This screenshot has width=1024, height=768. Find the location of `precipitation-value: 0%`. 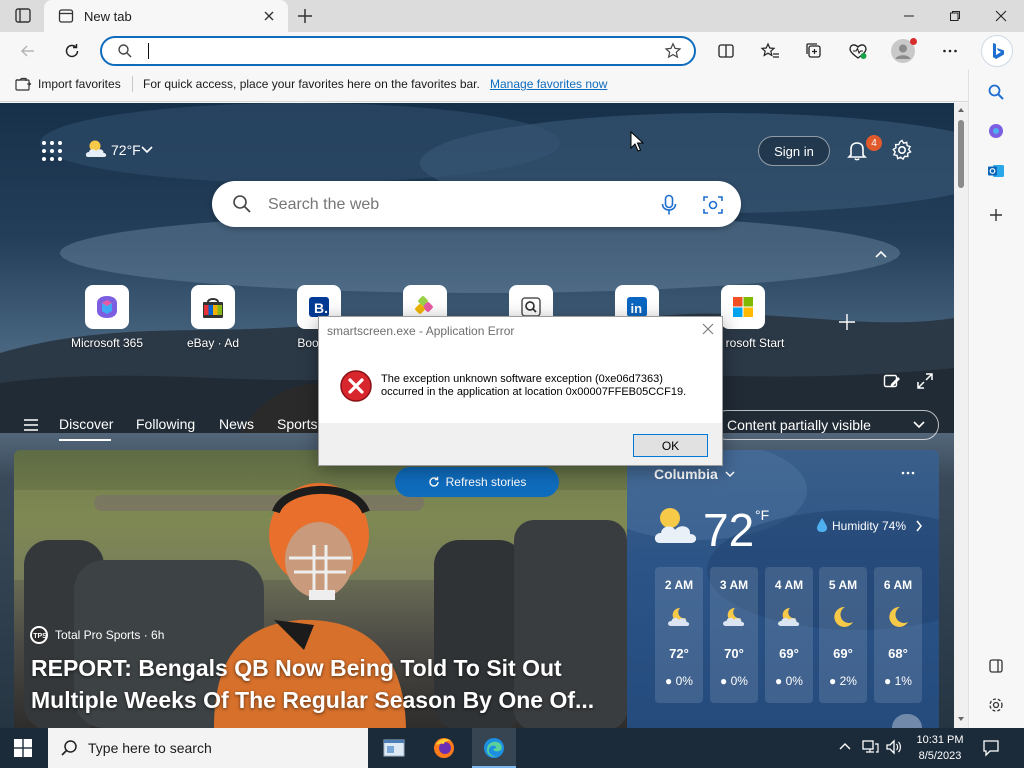

precipitation-value: 0% is located at coordinates (684, 681).